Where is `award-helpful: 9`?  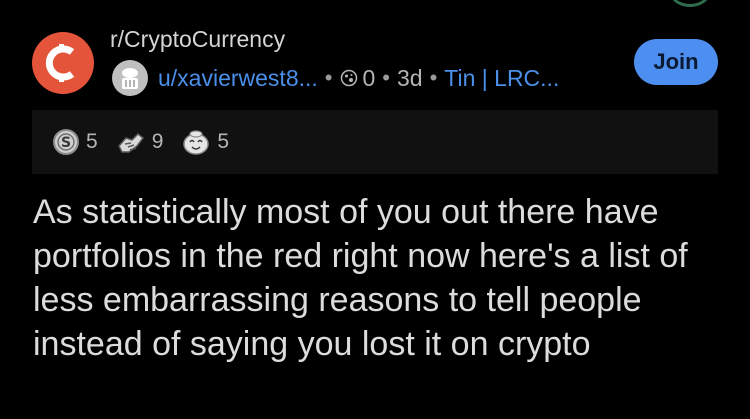 award-helpful: 9 is located at coordinates (140, 142).